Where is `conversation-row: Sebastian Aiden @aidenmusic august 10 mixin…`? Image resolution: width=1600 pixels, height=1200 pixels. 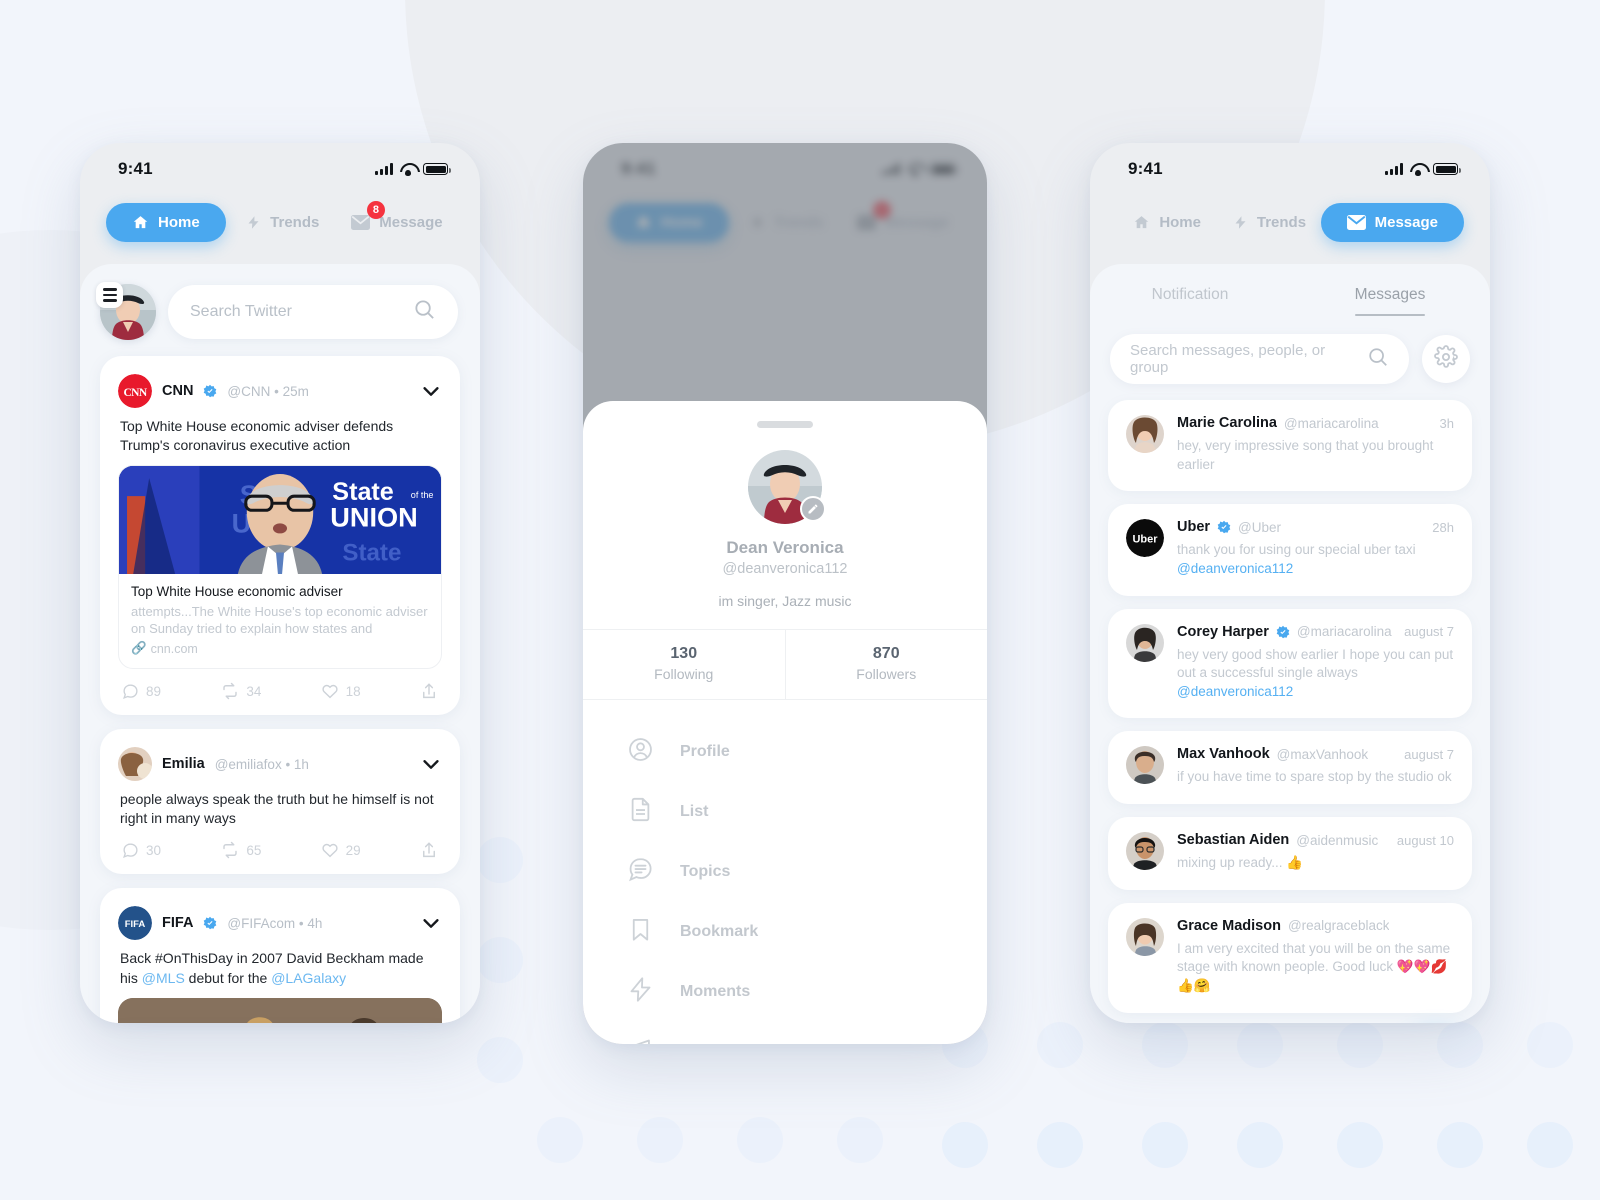 conversation-row: Sebastian Aiden @aidenmusic august 10 mixin… is located at coordinates (1290, 853).